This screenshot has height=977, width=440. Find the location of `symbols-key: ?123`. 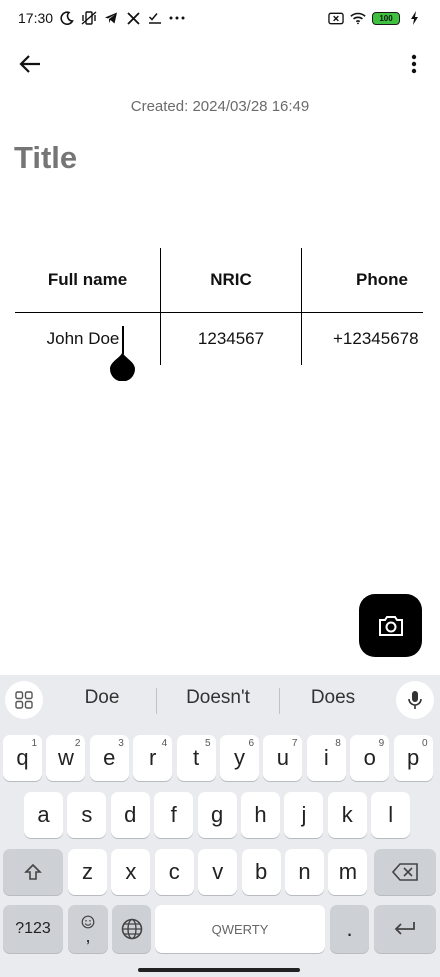

symbols-key: ?123 is located at coordinates (33, 929).